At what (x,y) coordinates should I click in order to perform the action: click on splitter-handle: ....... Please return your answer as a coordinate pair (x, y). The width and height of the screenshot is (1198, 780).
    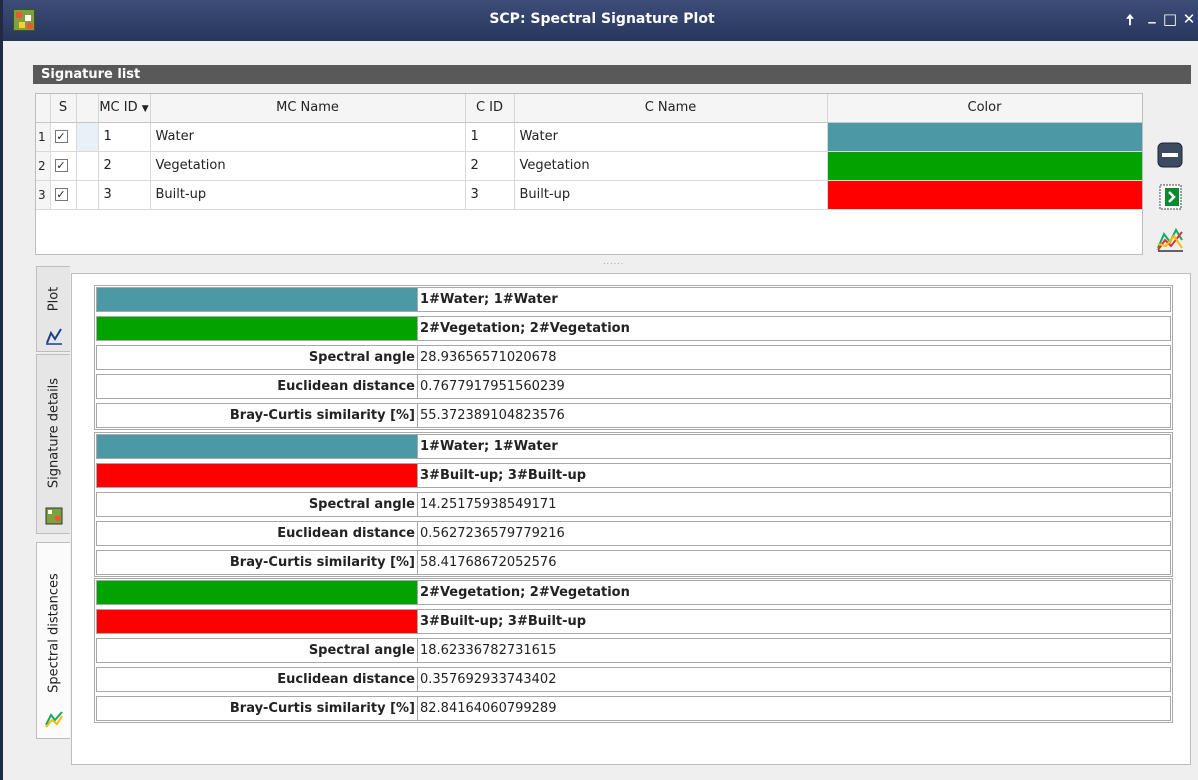
    Looking at the image, I should click on (613, 261).